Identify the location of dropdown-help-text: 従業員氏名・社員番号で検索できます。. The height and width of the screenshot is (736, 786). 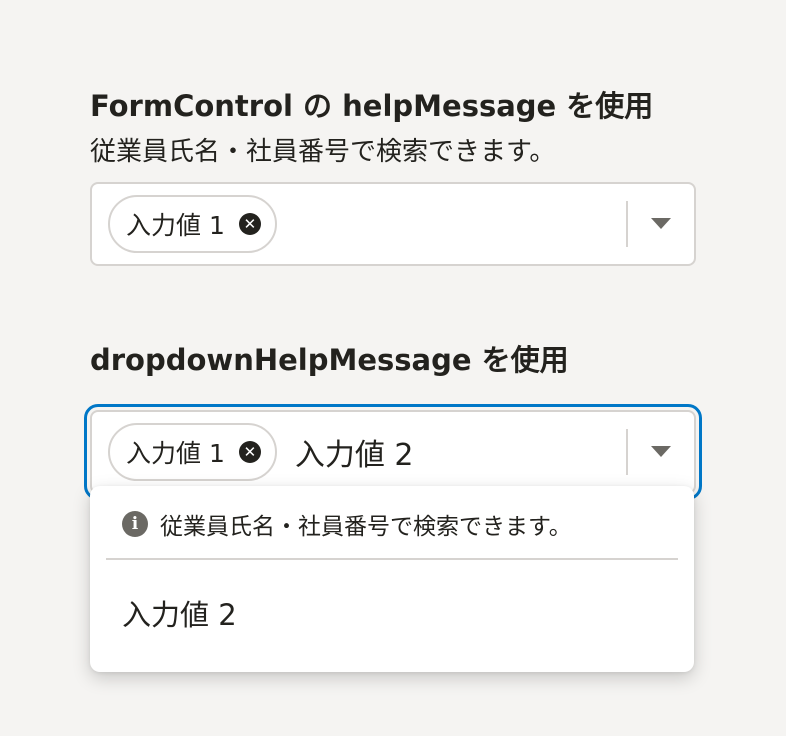
(366, 527).